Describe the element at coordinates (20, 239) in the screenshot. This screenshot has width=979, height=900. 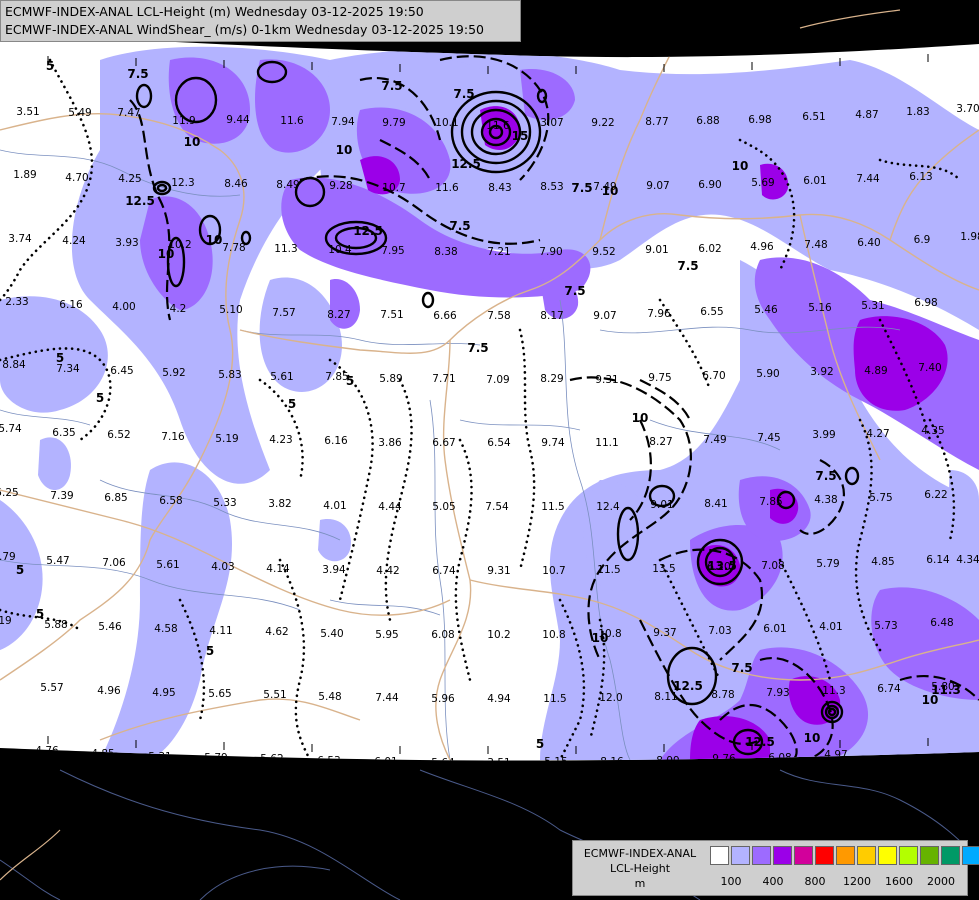
I see `station-value: 3.74` at that location.